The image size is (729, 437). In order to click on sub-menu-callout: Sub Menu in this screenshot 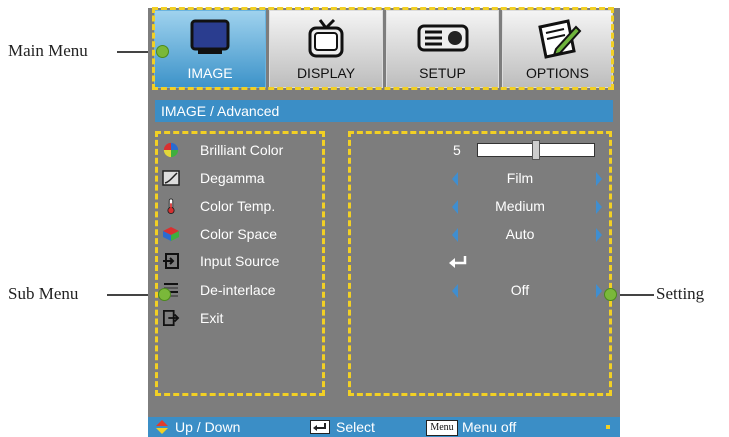, I will do `click(43, 293)`.